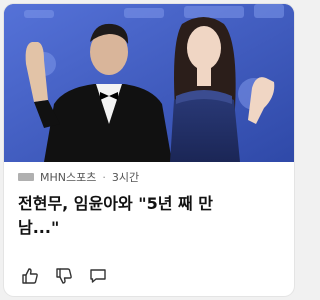 Image resolution: width=320 pixels, height=300 pixels. What do you see at coordinates (150, 216) in the screenshot?
I see `article-headline: 전현무, 임윤아와 "5년 째 만 남..."` at bounding box center [150, 216].